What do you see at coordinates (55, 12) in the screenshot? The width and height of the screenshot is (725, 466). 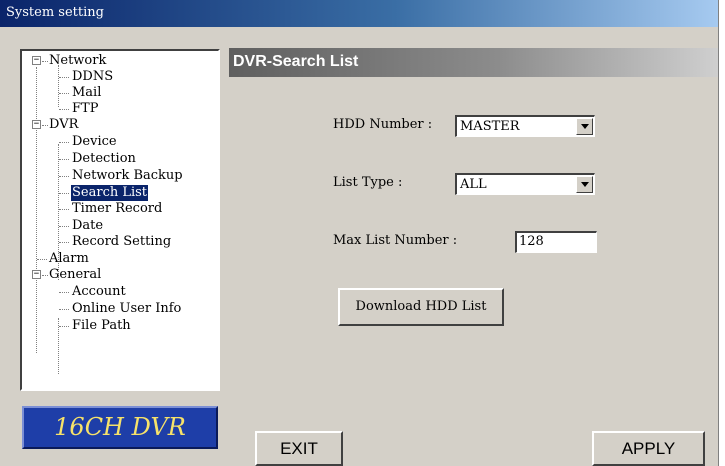 I see `window-title: System setting` at bounding box center [55, 12].